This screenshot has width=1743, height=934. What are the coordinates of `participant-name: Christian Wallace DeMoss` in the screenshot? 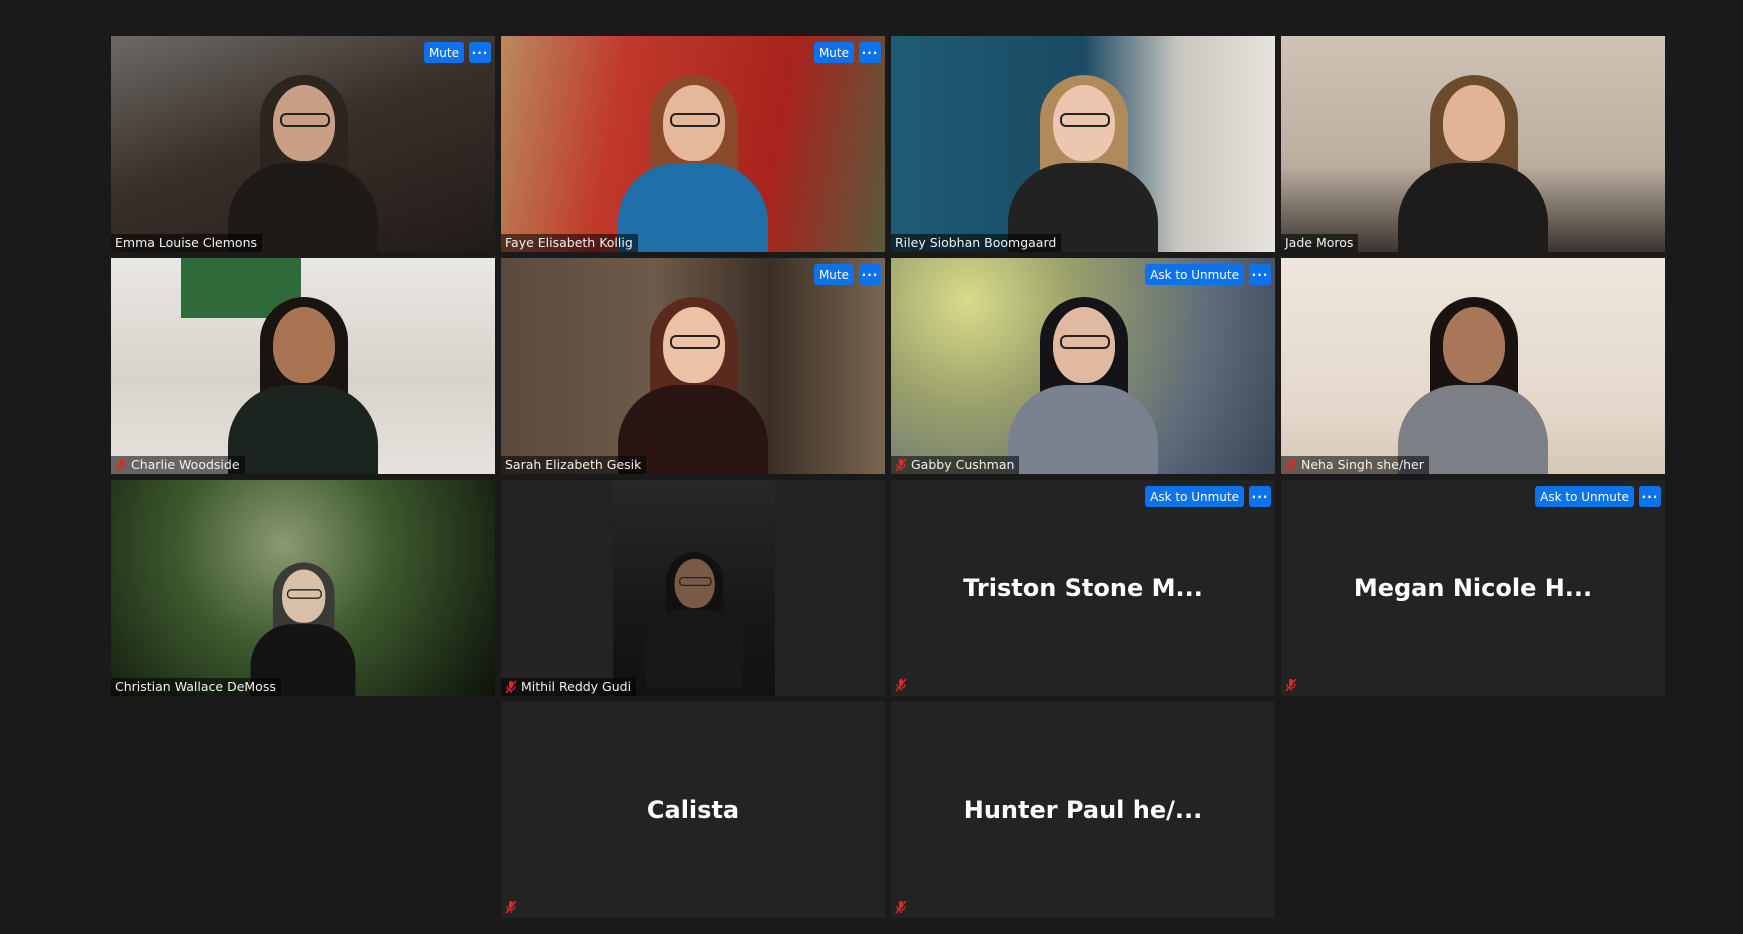 It's located at (195, 686).